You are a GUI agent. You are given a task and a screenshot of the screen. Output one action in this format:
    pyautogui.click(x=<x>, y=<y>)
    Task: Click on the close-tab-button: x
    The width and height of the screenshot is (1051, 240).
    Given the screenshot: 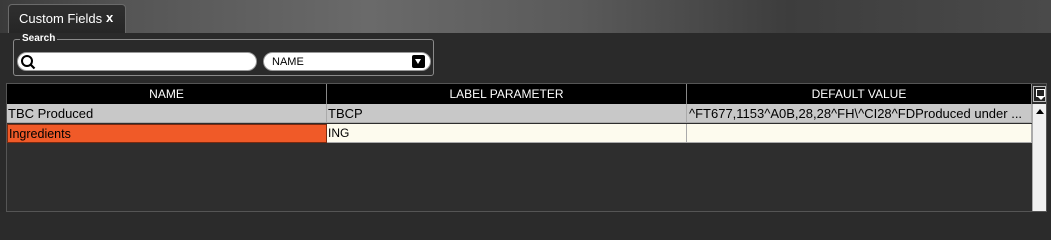 What is the action you would take?
    pyautogui.click(x=109, y=17)
    